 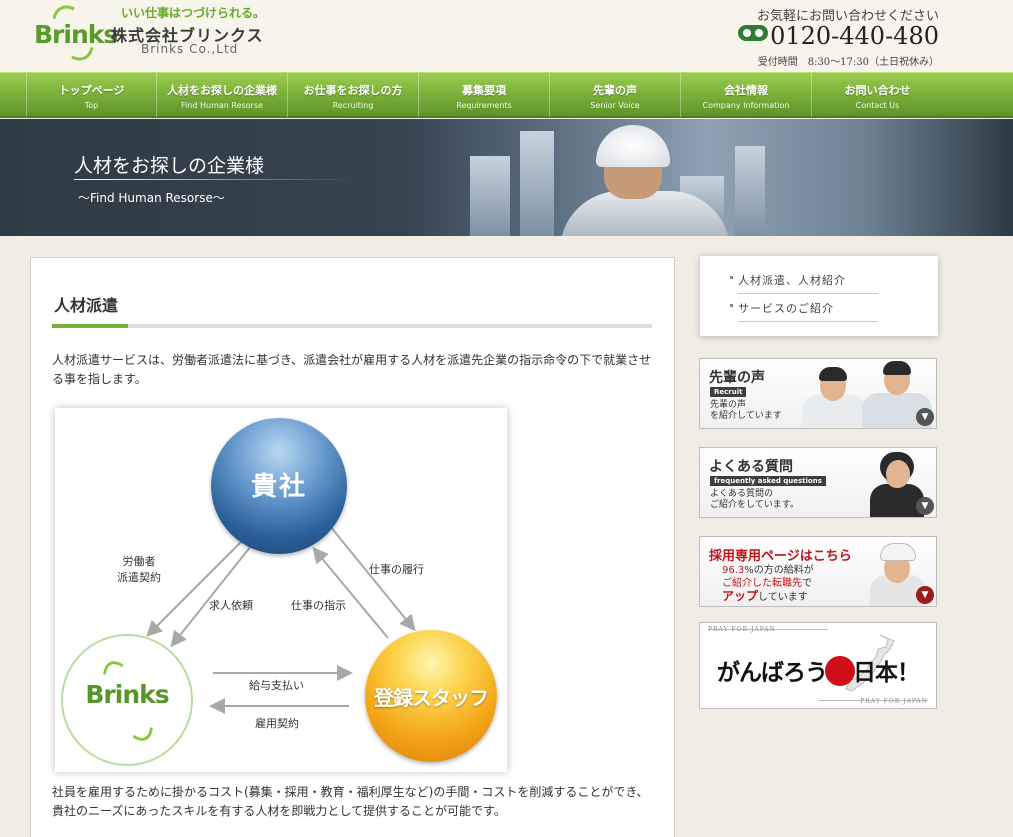 What do you see at coordinates (139, 561) in the screenshot?
I see `label-line: 労働者` at bounding box center [139, 561].